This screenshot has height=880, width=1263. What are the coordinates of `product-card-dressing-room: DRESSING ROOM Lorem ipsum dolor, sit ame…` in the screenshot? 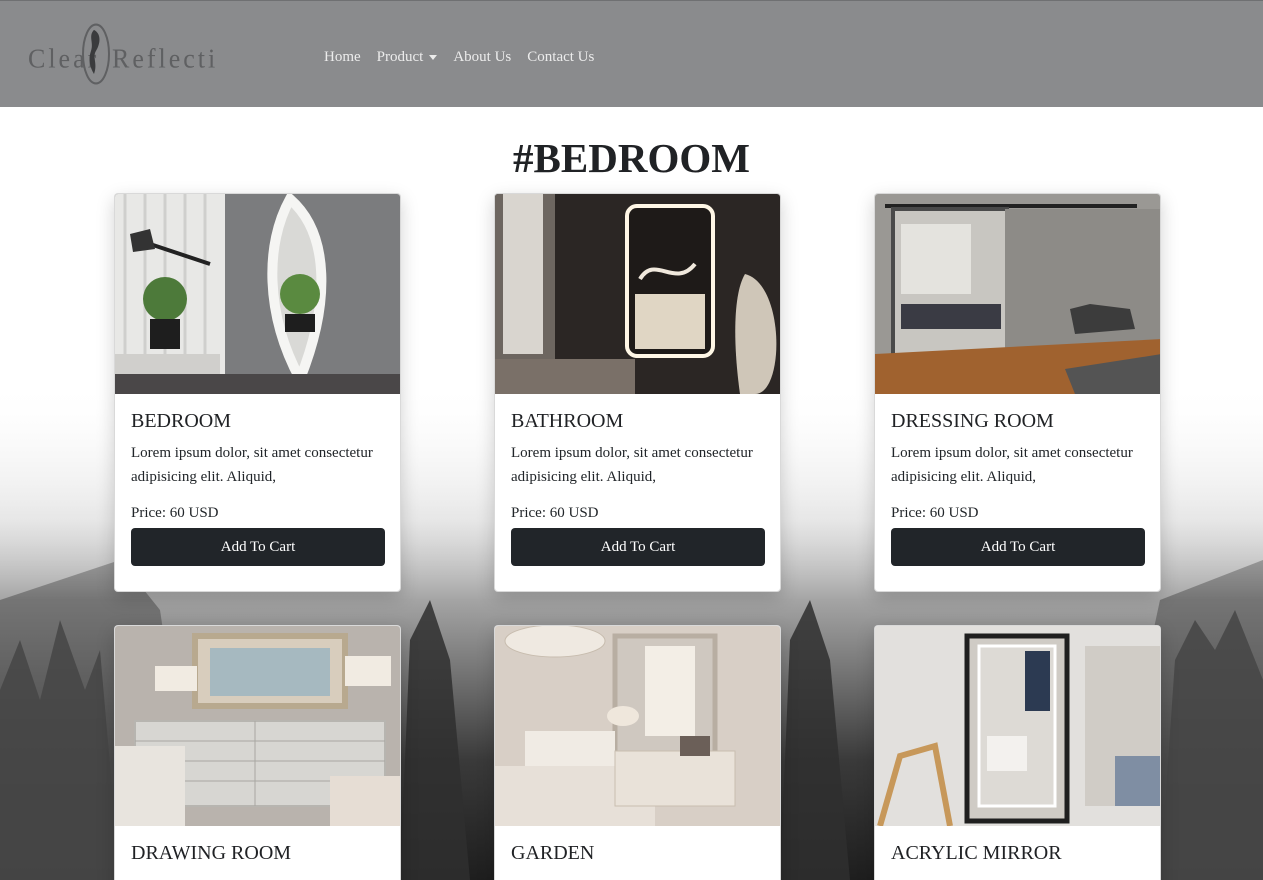 It's located at (1017, 392).